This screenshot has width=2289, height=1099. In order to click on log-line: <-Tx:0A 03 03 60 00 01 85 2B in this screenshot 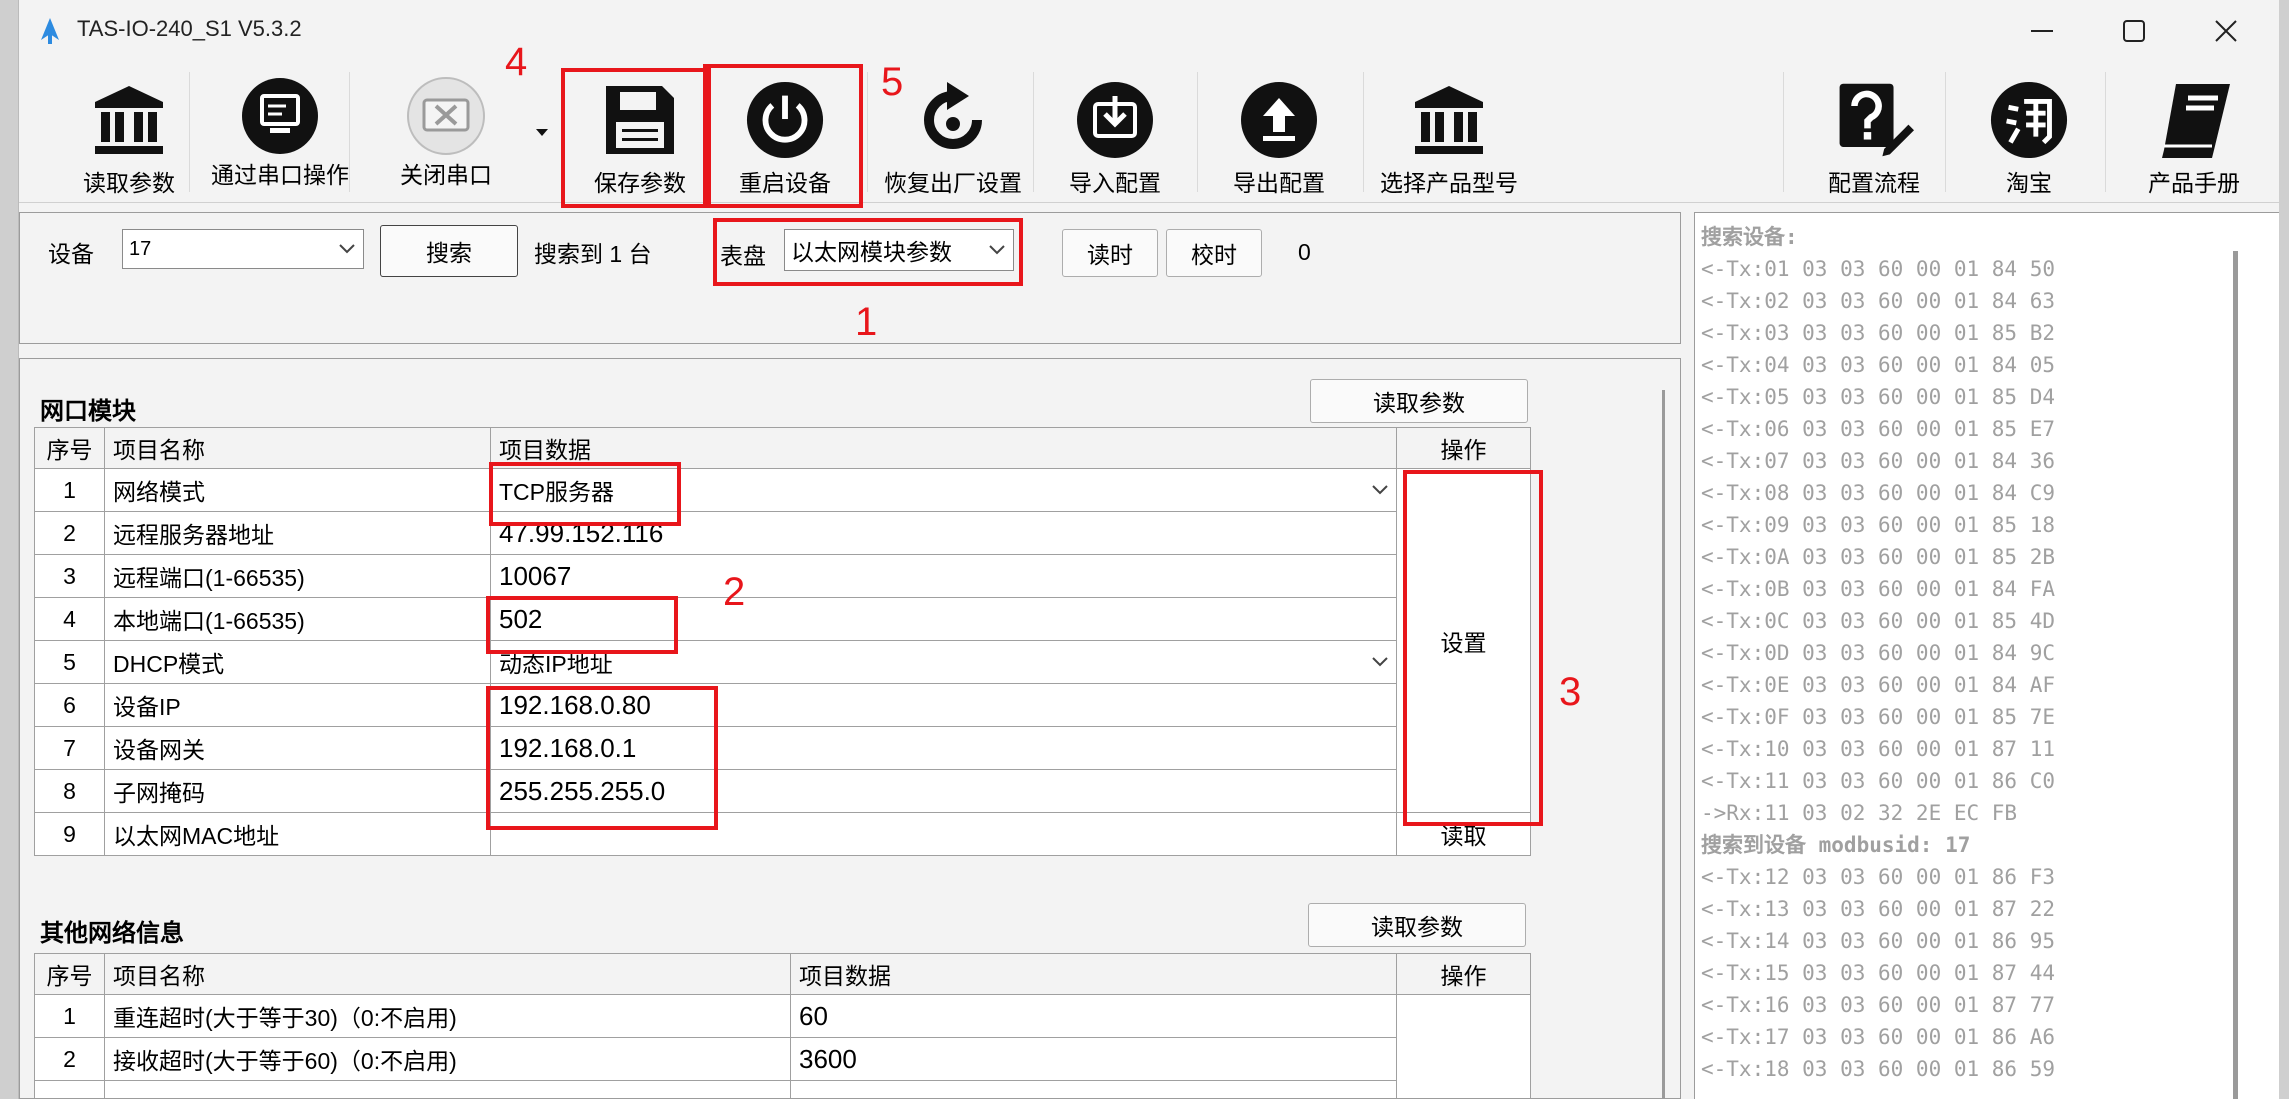, I will do `click(1878, 557)`.